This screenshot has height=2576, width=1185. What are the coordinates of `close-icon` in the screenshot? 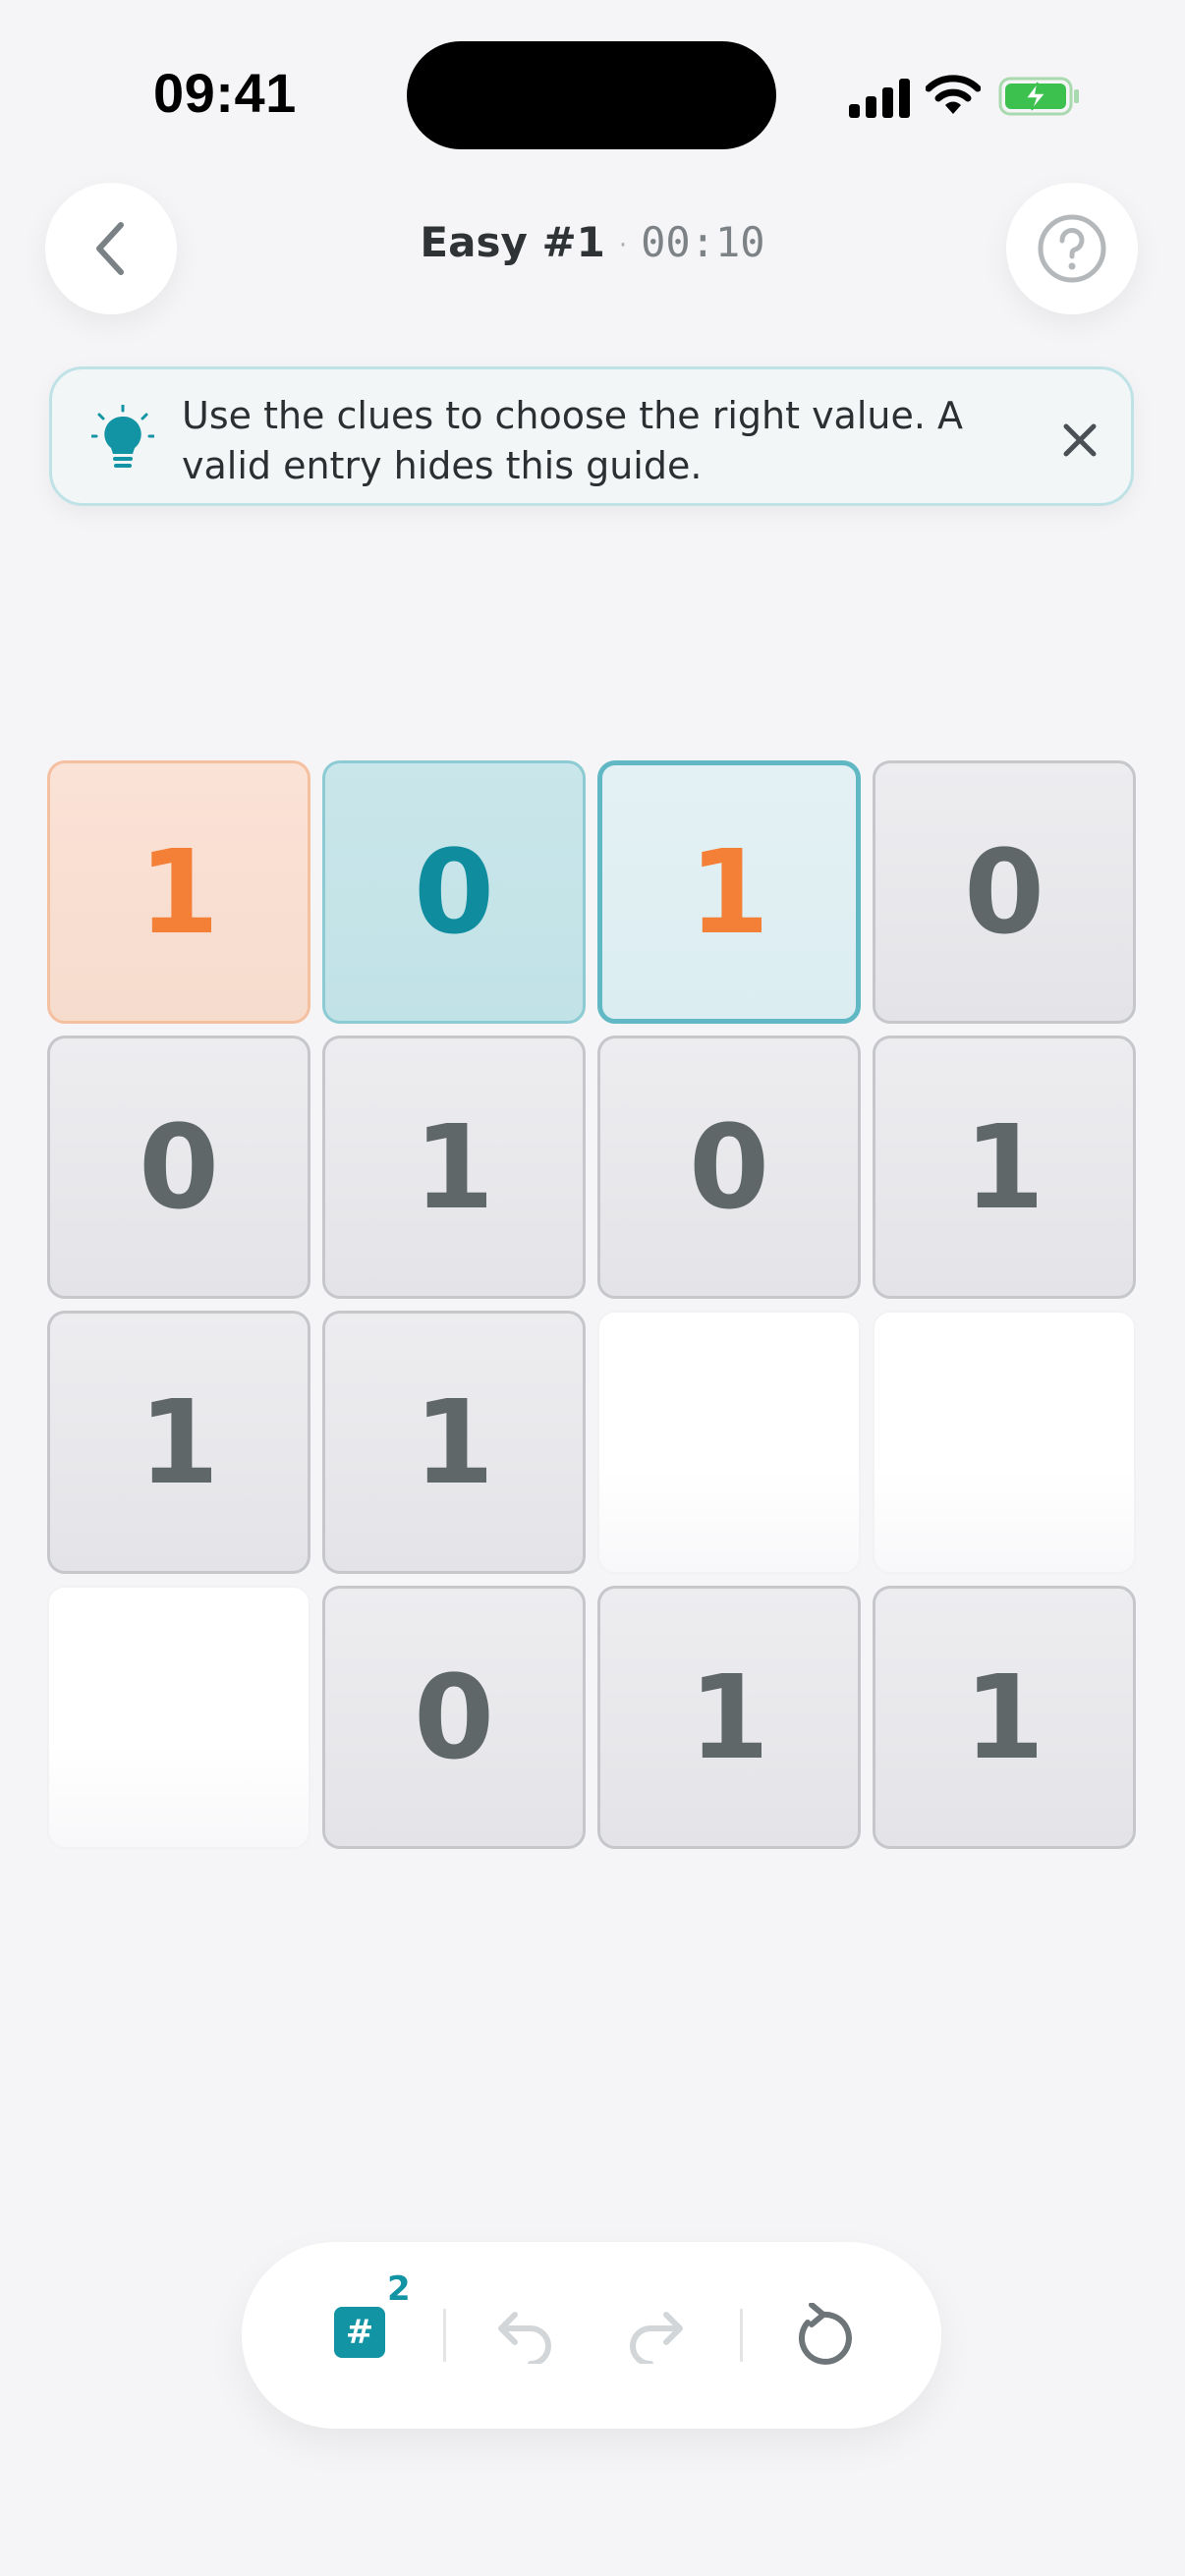 It's located at (1080, 440).